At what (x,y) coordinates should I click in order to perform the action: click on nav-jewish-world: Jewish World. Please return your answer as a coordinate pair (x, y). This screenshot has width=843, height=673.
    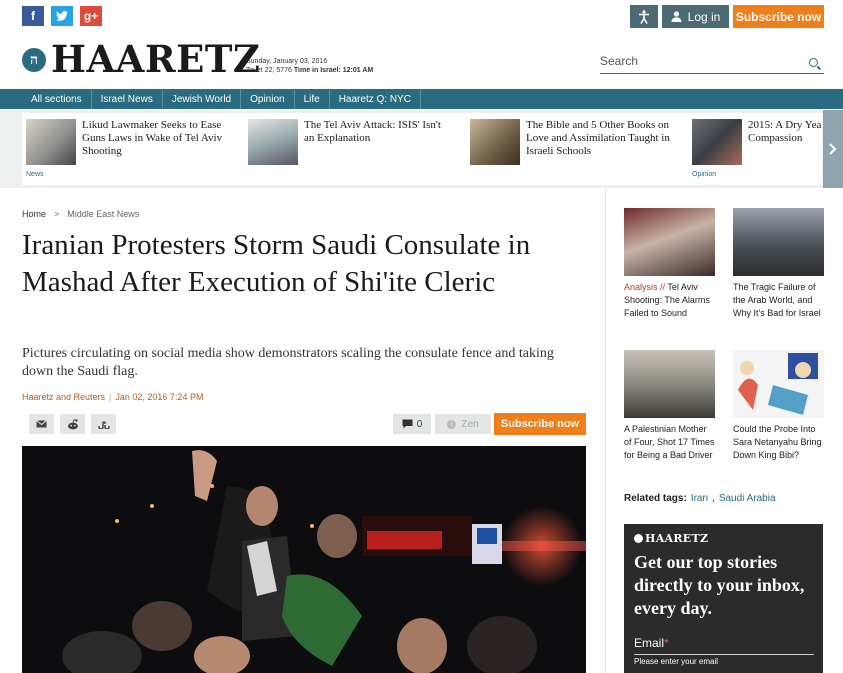
    Looking at the image, I should click on (202, 99).